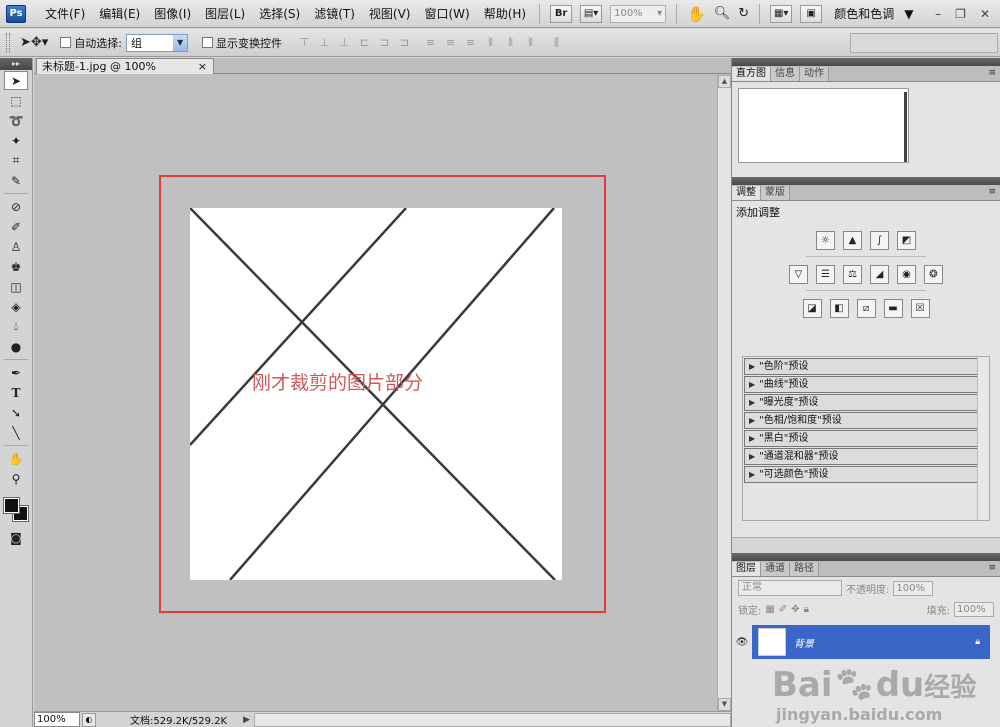  I want to click on panel-menu-icon: ≡, so click(992, 568).